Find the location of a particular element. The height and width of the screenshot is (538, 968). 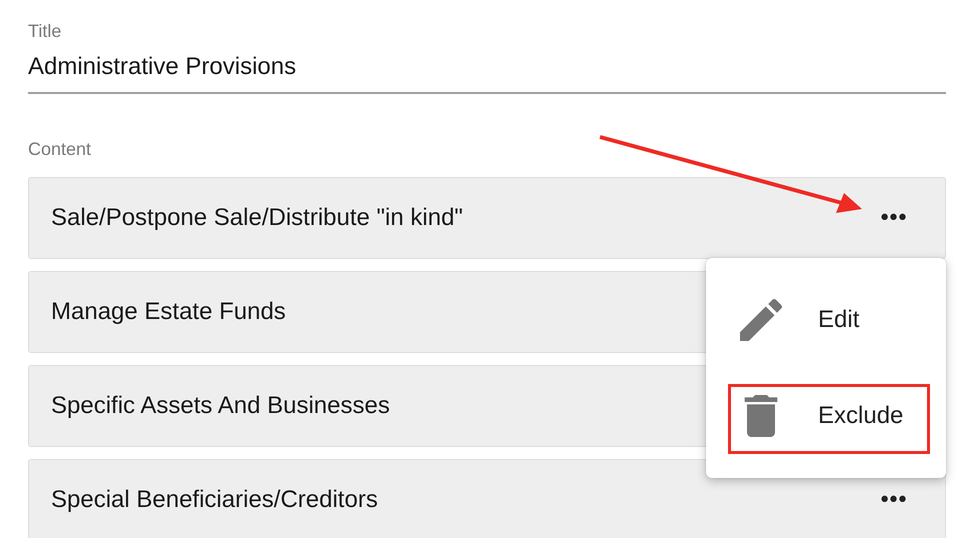

menu-item: Exclude is located at coordinates (861, 416).